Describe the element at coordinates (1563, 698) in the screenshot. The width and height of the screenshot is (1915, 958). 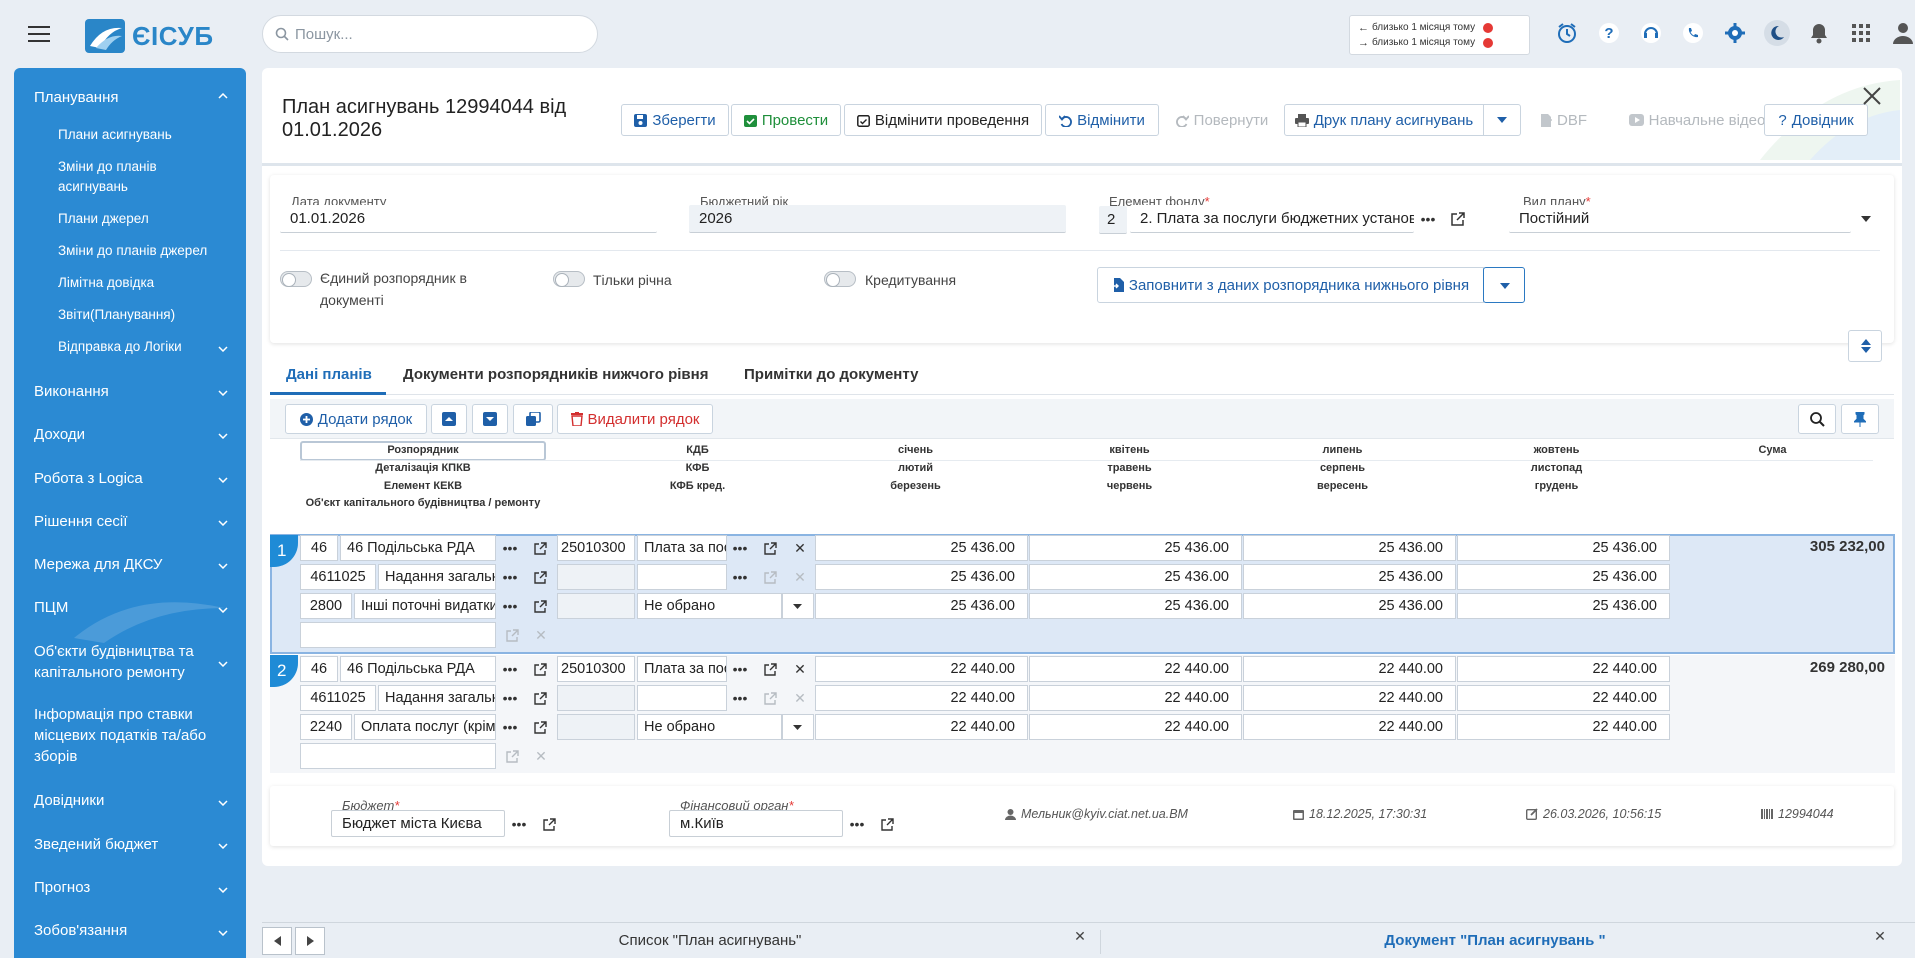
I see `value-nov: 22 440.00` at that location.